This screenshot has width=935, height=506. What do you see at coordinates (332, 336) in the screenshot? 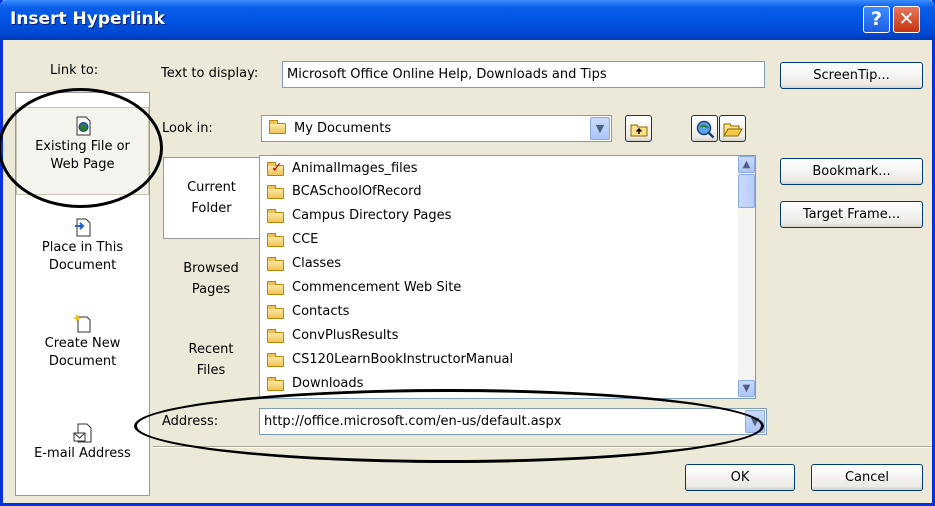
I see `list-item: ConvPlusResults` at bounding box center [332, 336].